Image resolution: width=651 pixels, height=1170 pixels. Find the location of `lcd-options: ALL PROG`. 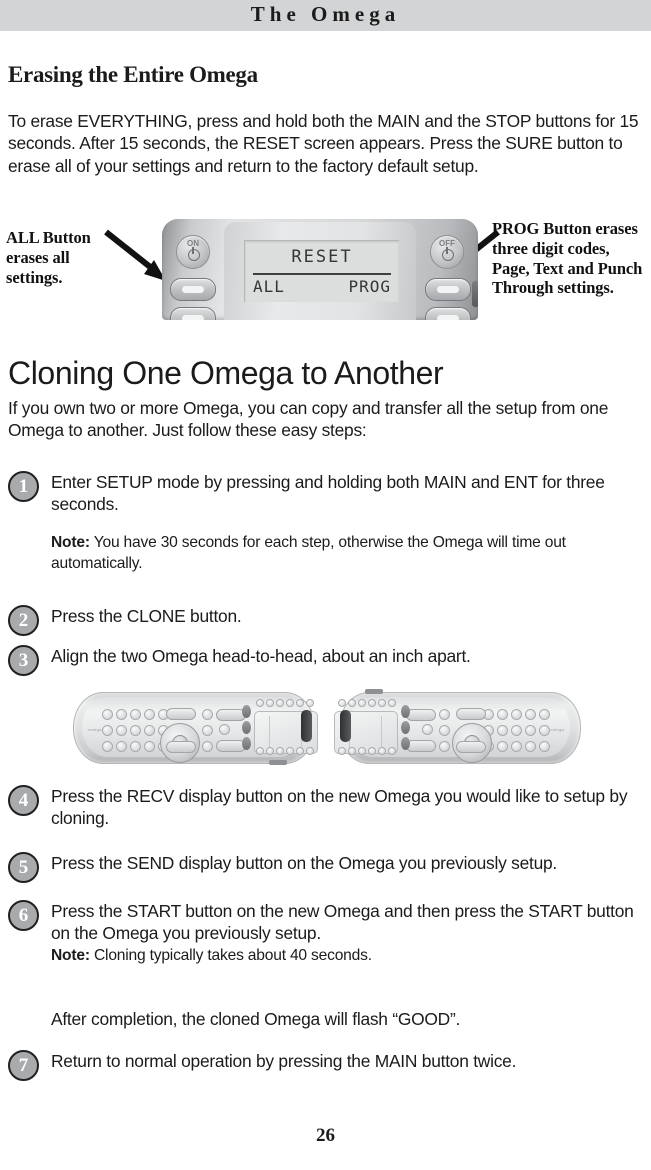

lcd-options: ALL PROG is located at coordinates (322, 286).